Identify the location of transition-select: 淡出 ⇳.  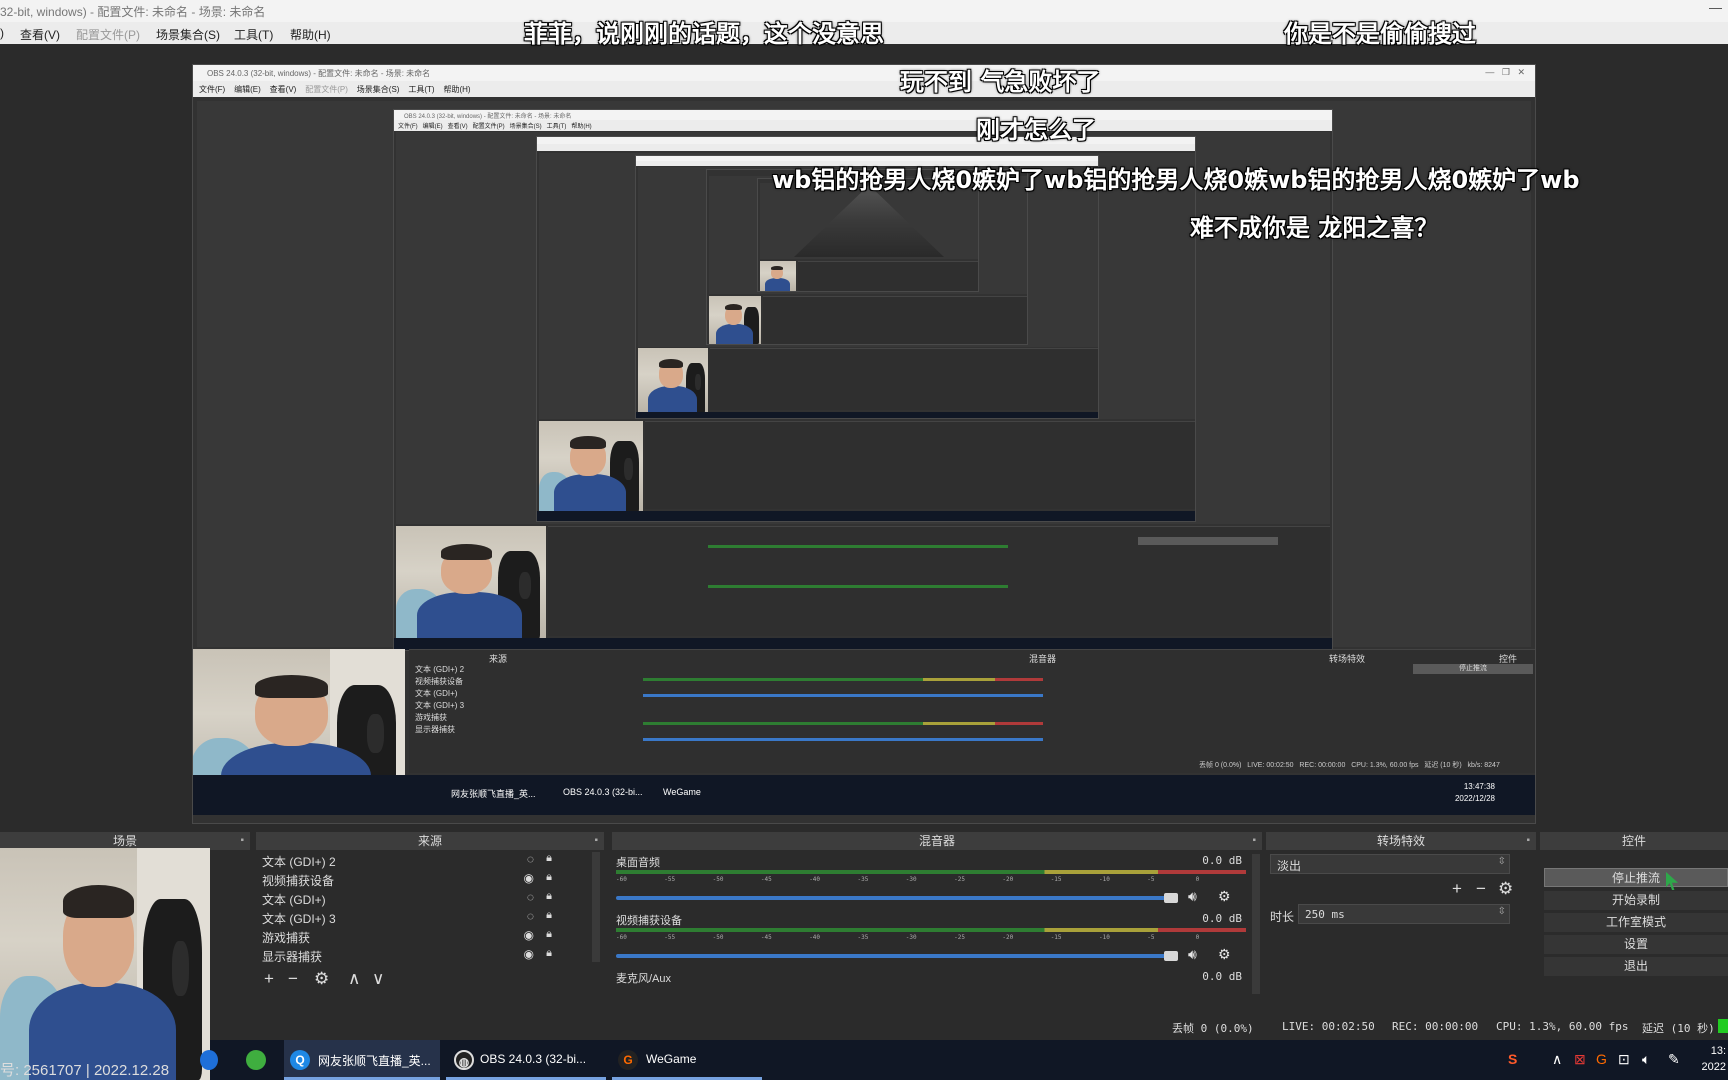
(1390, 864).